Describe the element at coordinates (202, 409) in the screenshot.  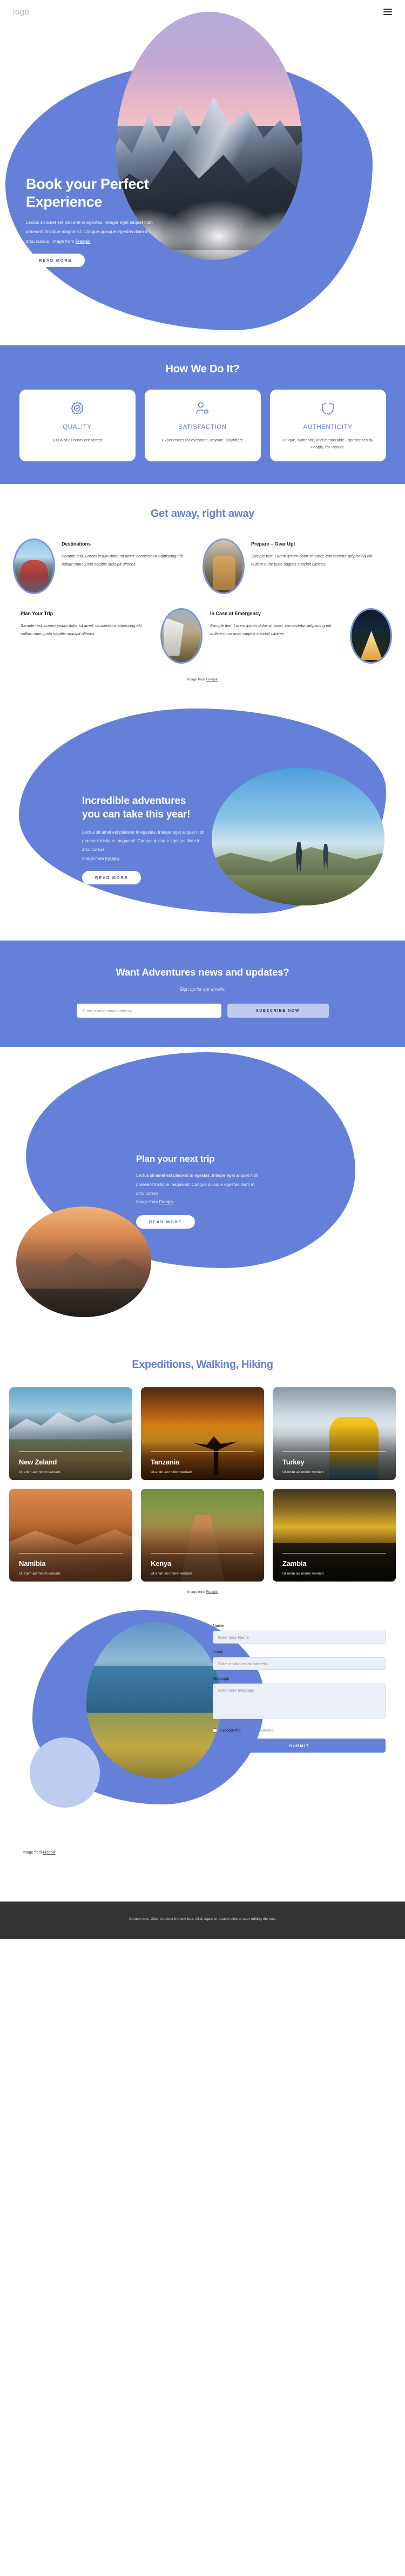
I see `person-heart-icon` at that location.